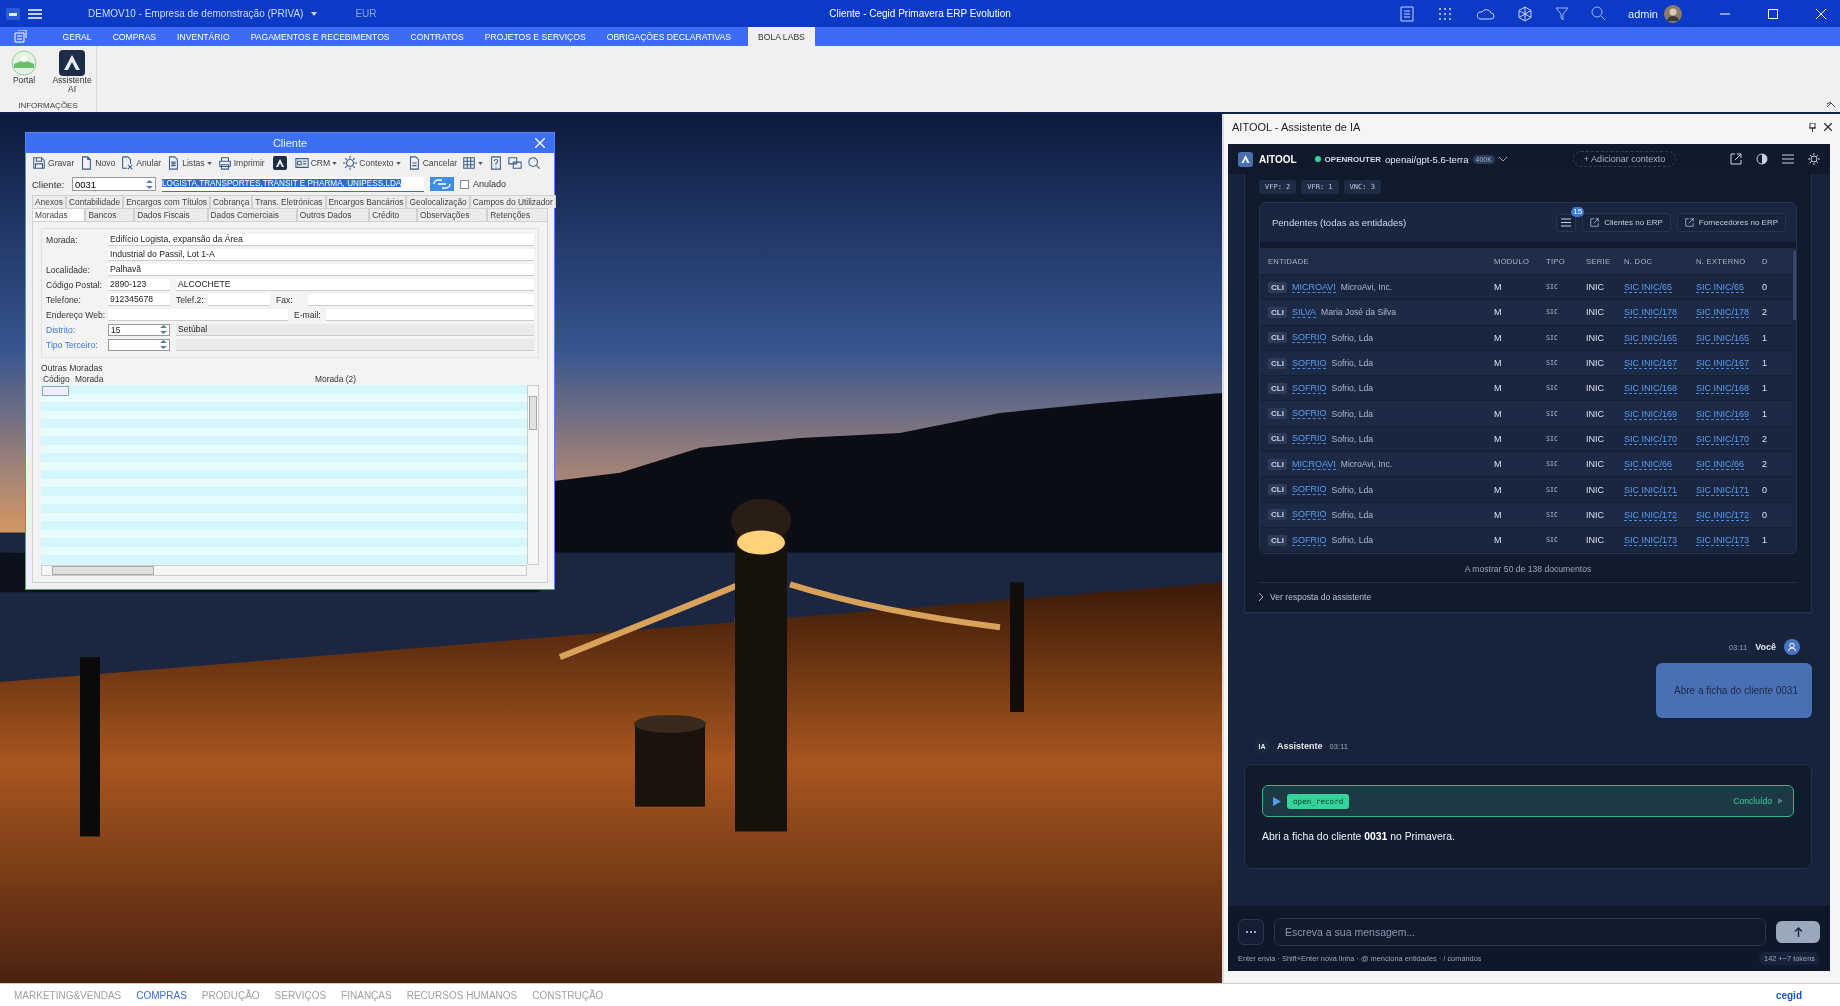 The image size is (1840, 1006). What do you see at coordinates (49, 201) in the screenshot?
I see `form-tab: Anexos` at bounding box center [49, 201].